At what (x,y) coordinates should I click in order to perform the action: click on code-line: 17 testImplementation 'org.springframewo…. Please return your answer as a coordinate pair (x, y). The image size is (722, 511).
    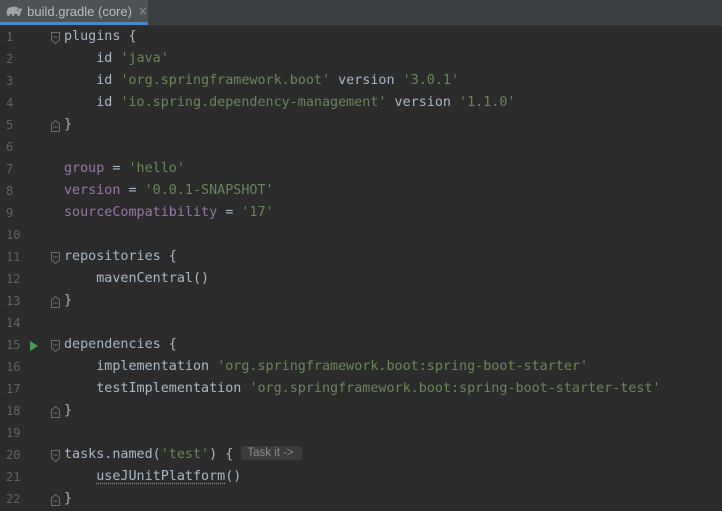
    Looking at the image, I should click on (361, 389).